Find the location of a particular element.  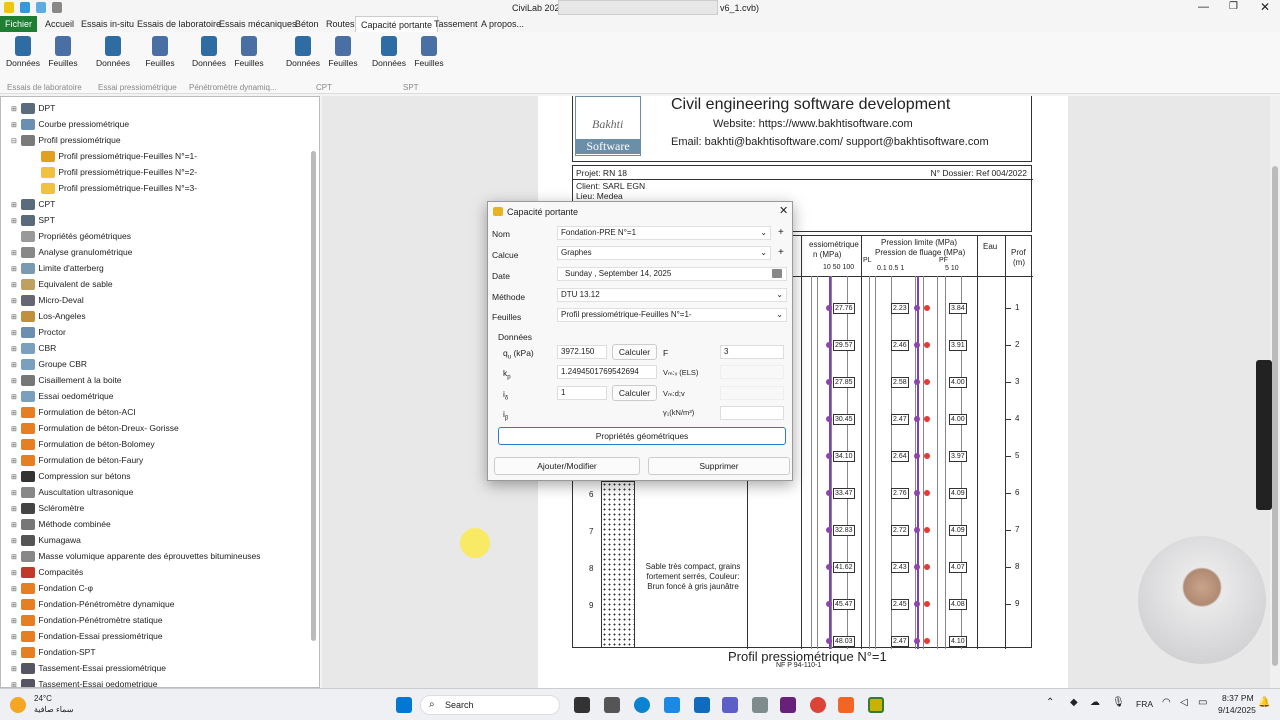

tree-item: ⊞ Formulation de béton-Faury is located at coordinates (77, 460).